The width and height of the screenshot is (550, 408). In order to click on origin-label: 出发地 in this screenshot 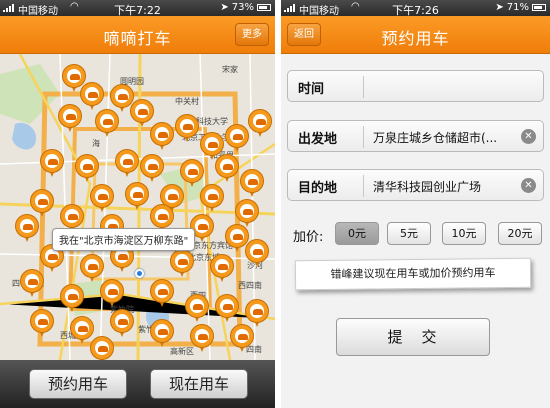, I will do `click(318, 139)`.